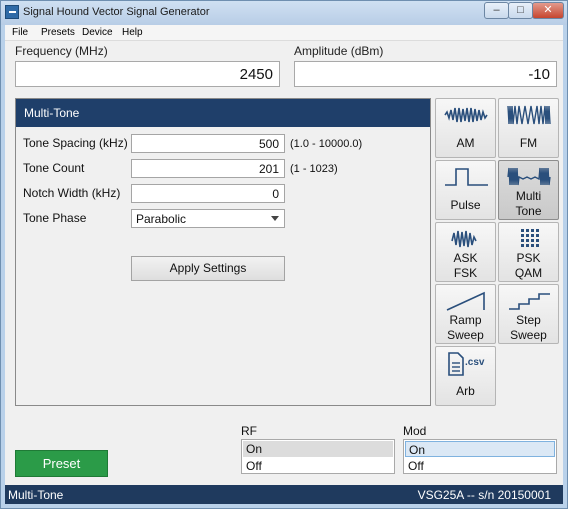 This screenshot has height=509, width=568. What do you see at coordinates (529, 176) in the screenshot?
I see `multi-tone-icon` at bounding box center [529, 176].